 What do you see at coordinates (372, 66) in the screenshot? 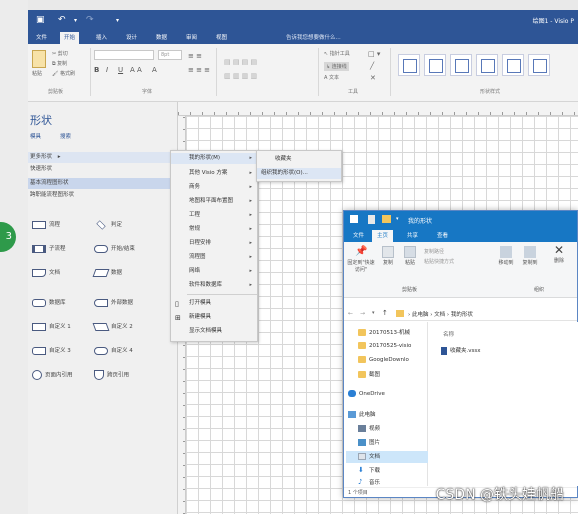
I see `line-tool-icon: ╱` at bounding box center [372, 66].